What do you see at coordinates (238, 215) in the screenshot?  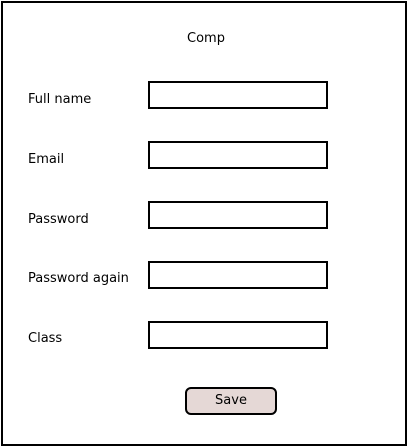 I see `password-field` at bounding box center [238, 215].